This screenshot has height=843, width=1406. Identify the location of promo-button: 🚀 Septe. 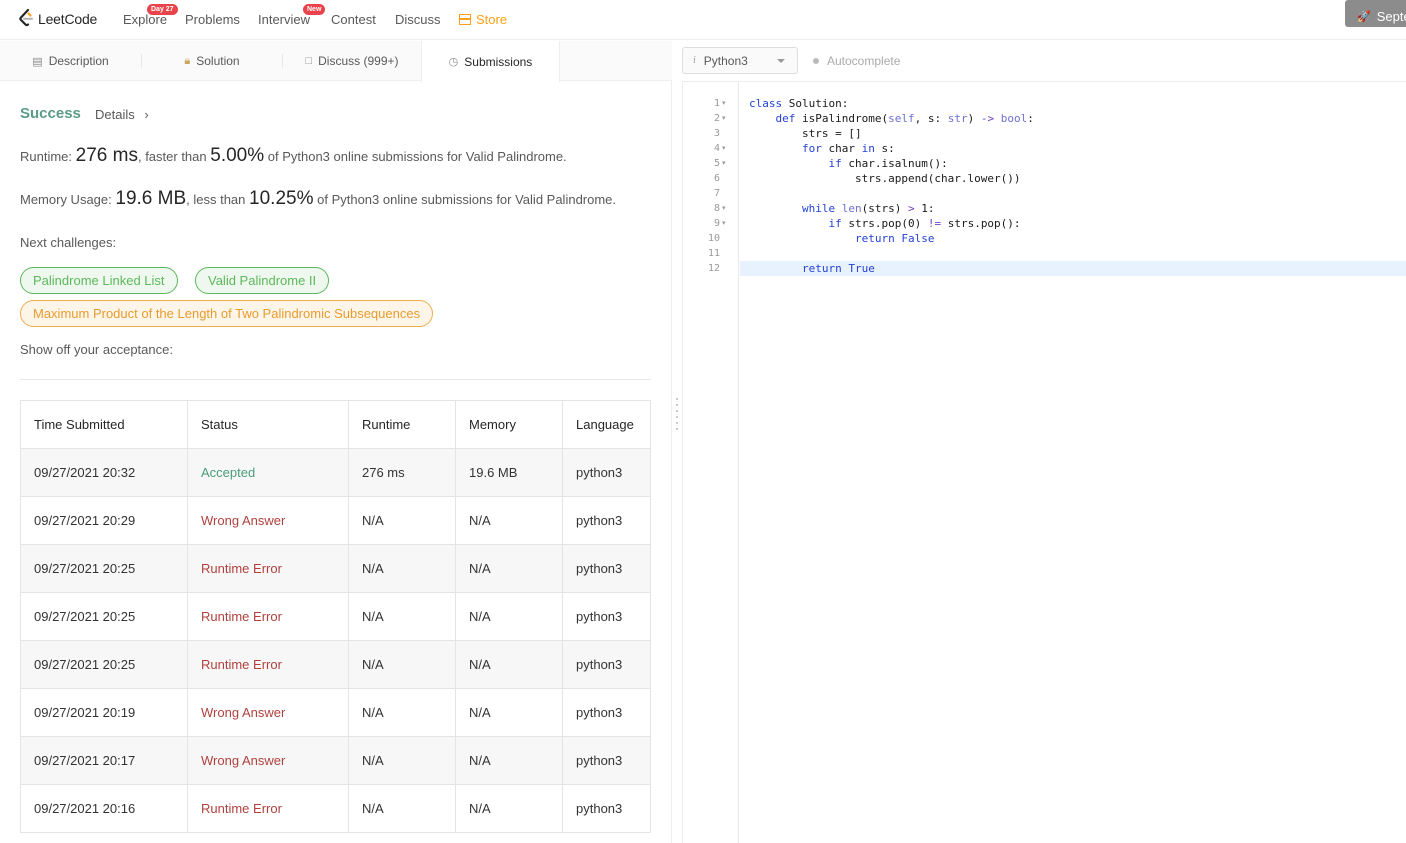
(1375, 13).